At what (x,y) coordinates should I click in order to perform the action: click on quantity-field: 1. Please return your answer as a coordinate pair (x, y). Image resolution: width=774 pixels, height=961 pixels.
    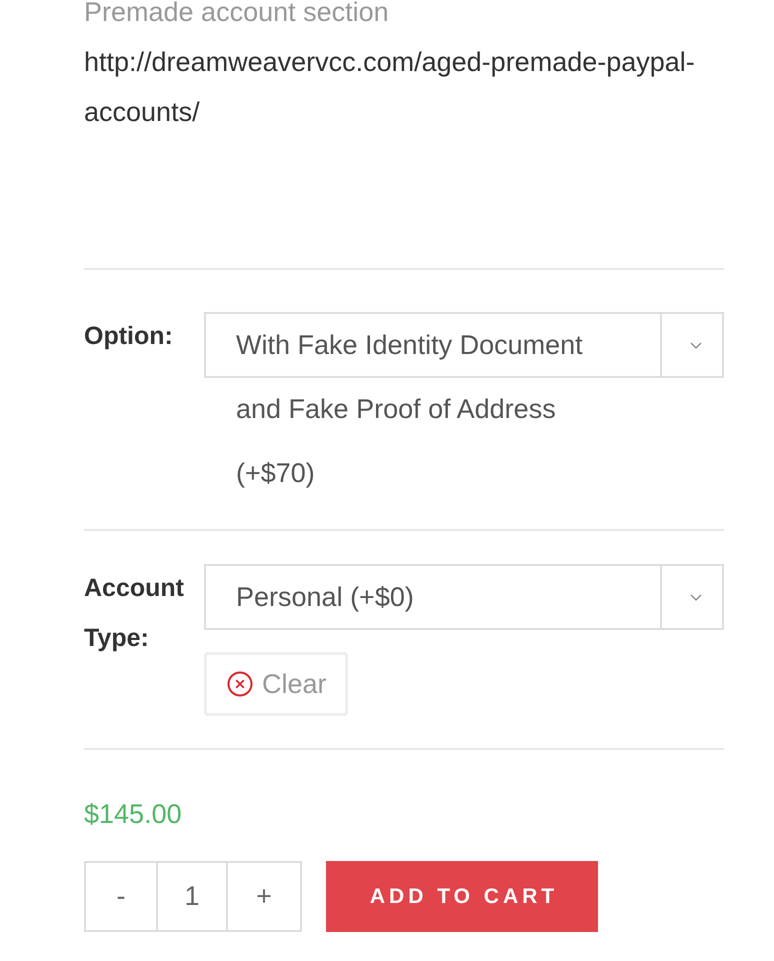
    Looking at the image, I should click on (192, 896).